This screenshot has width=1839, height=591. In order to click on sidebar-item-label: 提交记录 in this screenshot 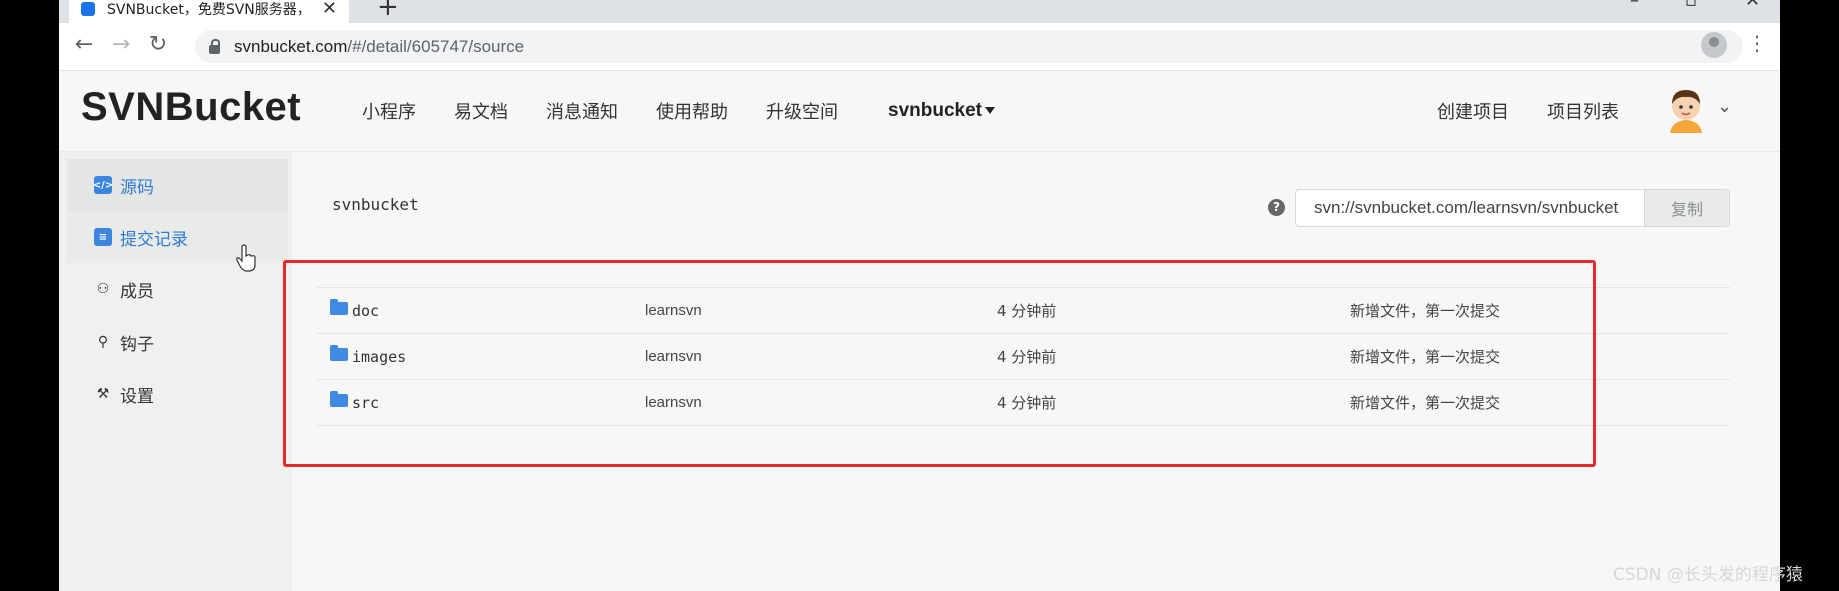, I will do `click(154, 239)`.